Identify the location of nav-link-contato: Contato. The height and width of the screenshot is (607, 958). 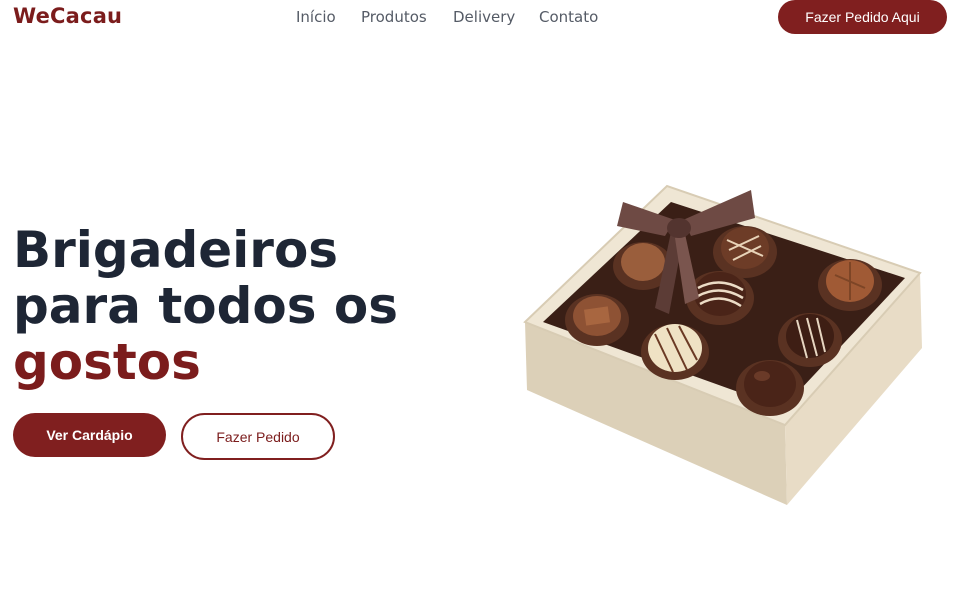
(568, 17).